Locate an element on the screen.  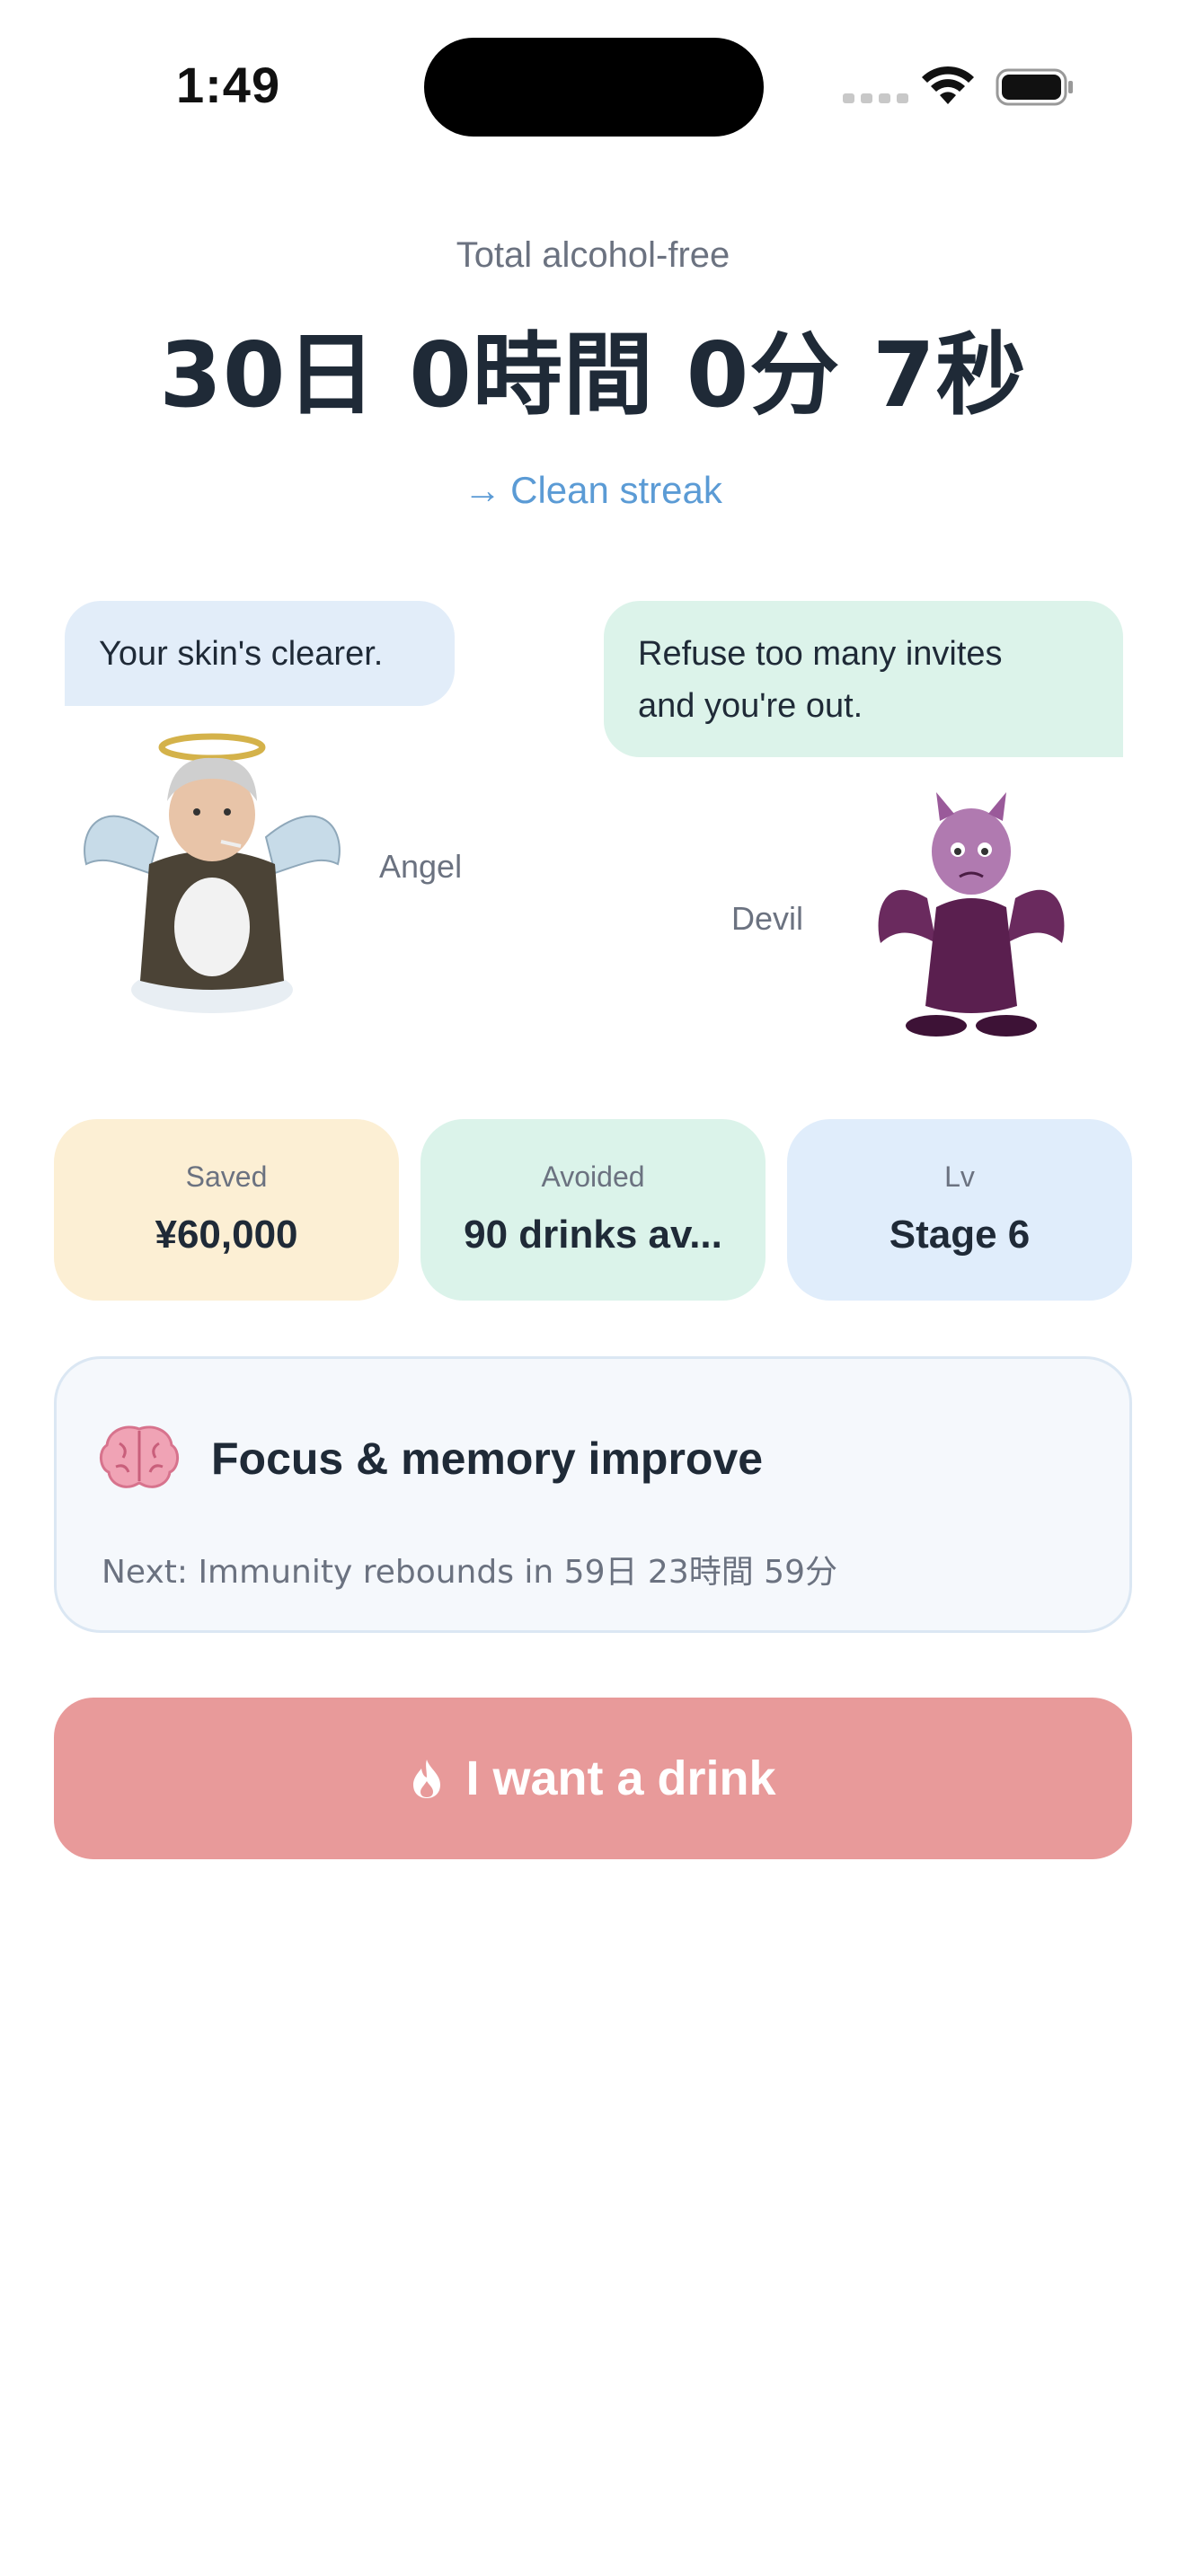
angel-speech-bubble: Your skin's clearer. is located at coordinates (260, 653).